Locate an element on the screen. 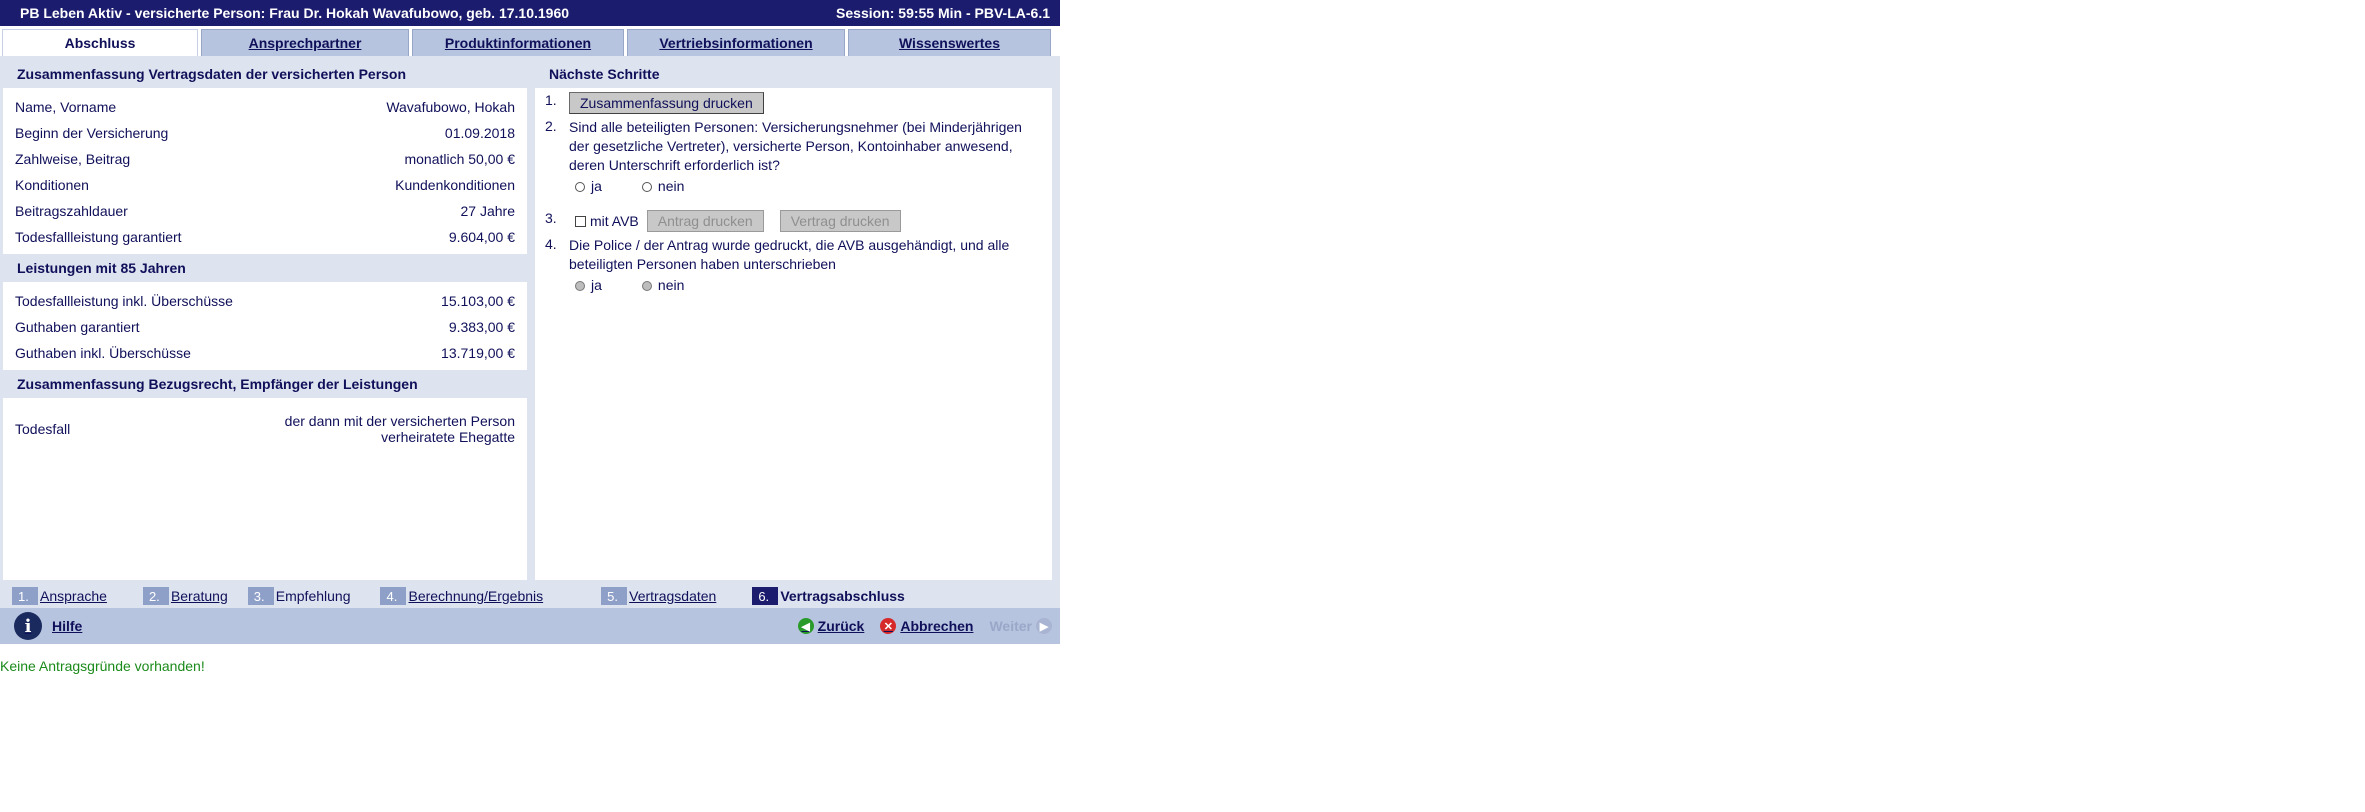 This screenshot has height=812, width=2365. summary-row: Beitragszahldauer 27 Jahre is located at coordinates (265, 211).